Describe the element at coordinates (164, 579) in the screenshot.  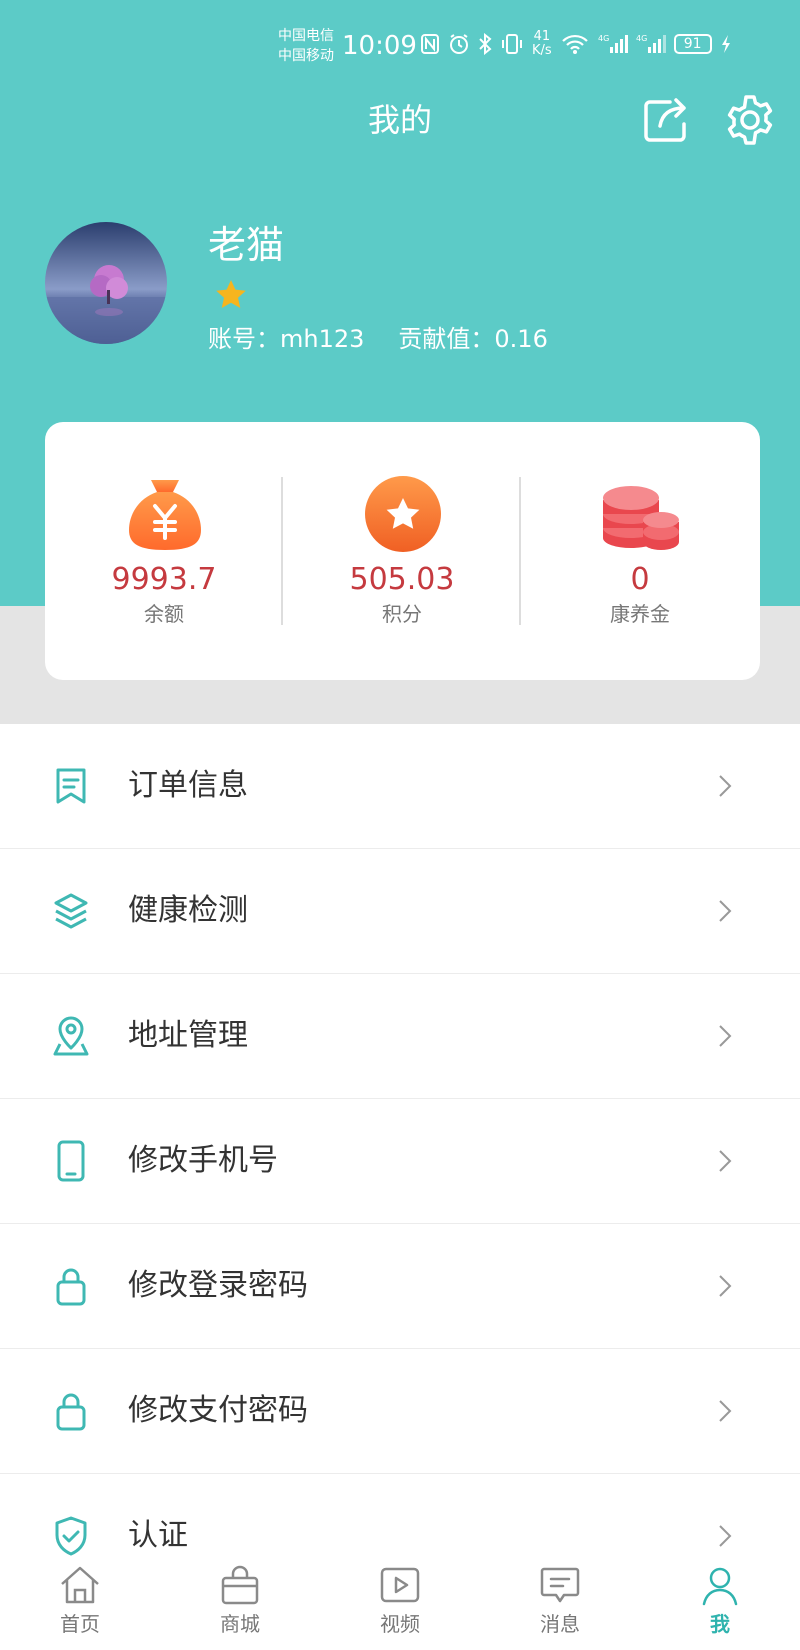
I see `asset-balance-value: 9993.7` at that location.